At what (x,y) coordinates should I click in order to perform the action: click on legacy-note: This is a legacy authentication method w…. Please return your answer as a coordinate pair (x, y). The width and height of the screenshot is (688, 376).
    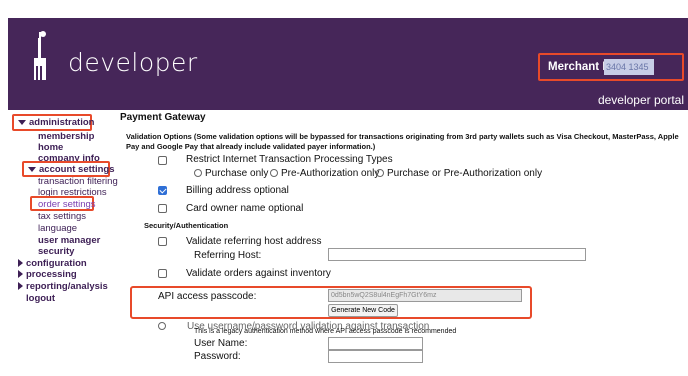
    Looking at the image, I should click on (325, 331).